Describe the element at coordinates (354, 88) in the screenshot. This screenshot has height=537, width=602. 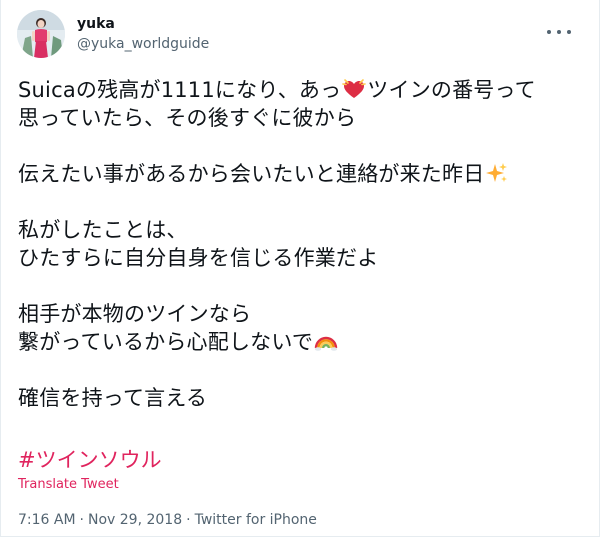
I see `heart-with-ribbon-emoji` at that location.